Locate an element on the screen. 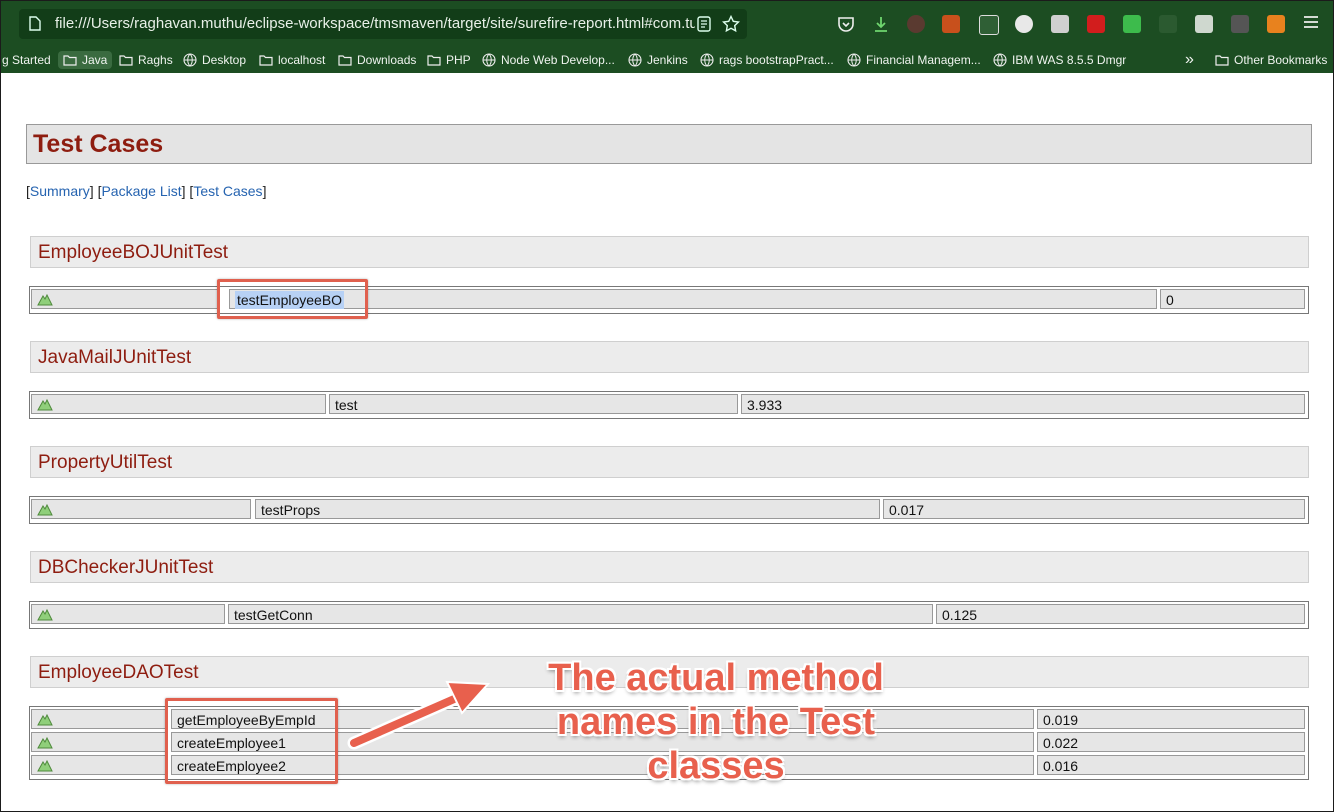 This screenshot has height=812, width=1334. bookmark-label: Raghs is located at coordinates (155, 60).